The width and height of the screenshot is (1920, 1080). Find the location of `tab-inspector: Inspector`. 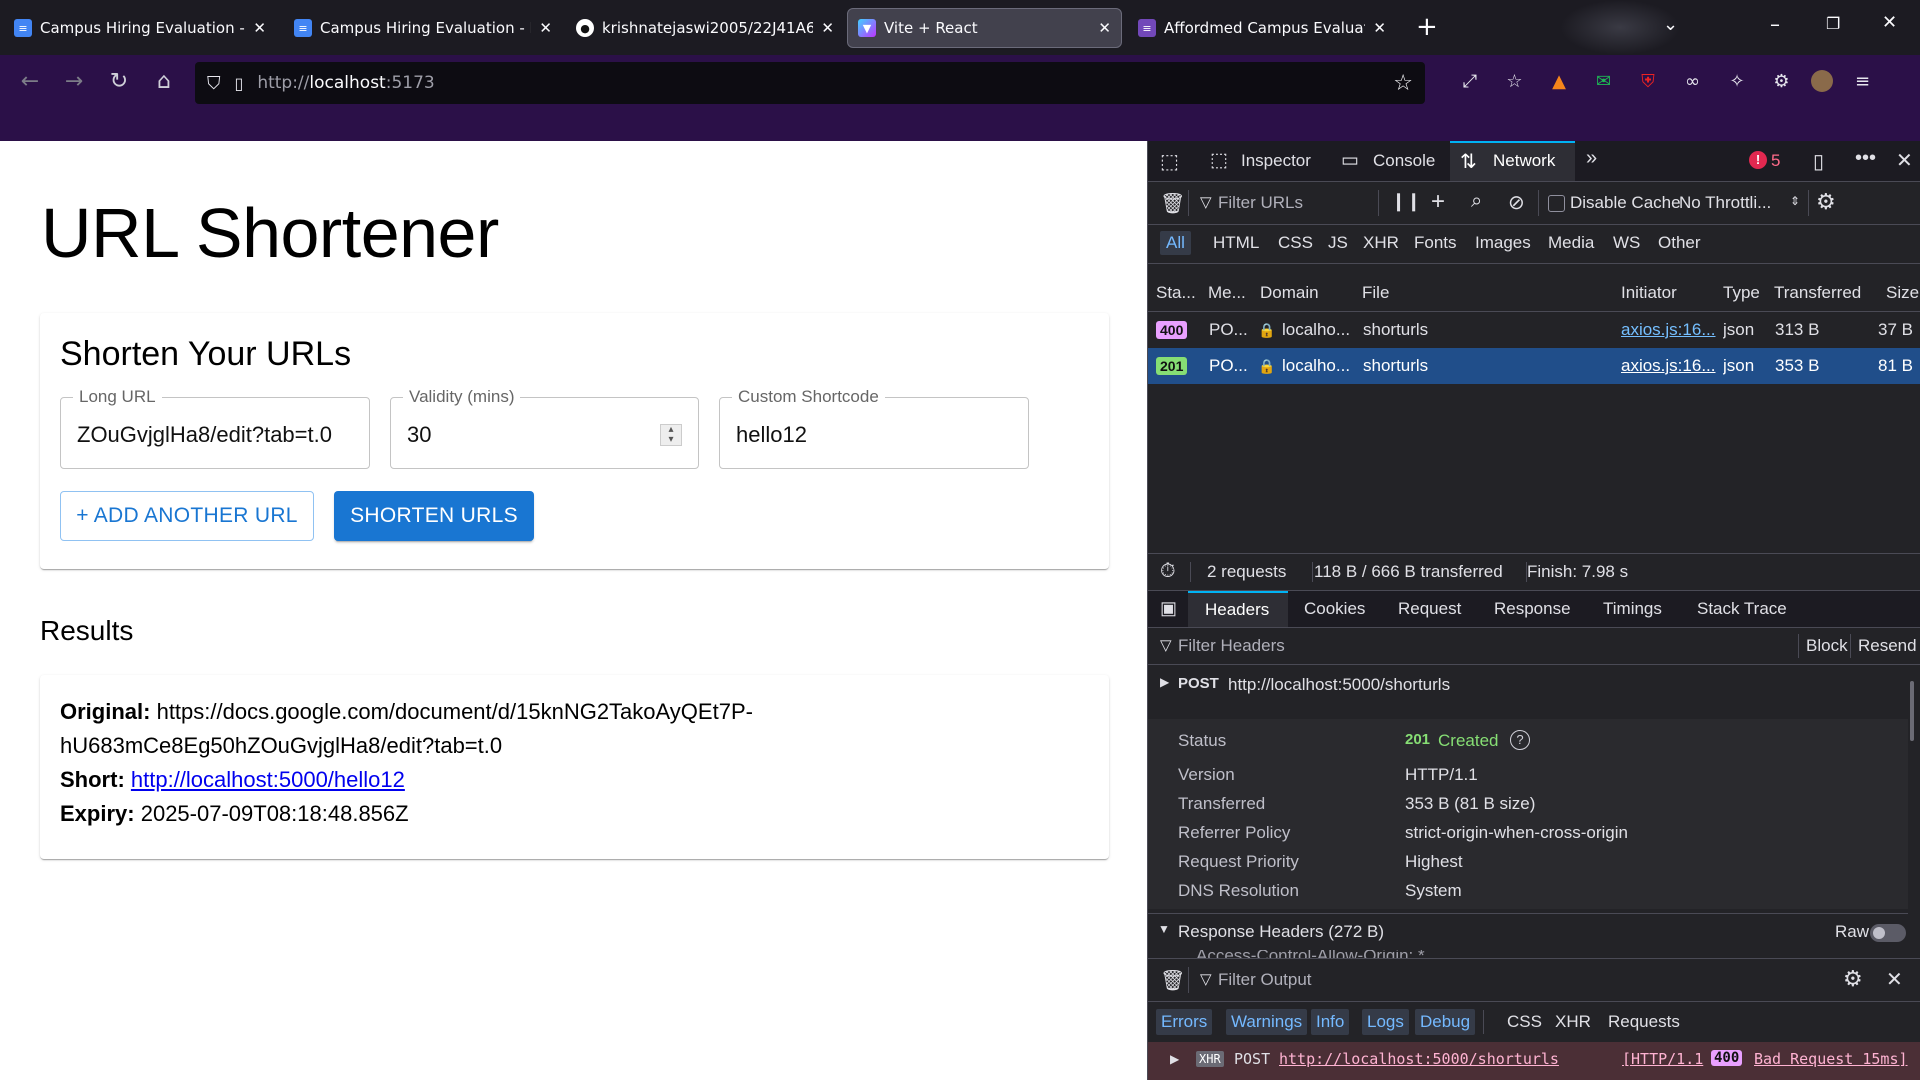

tab-inspector: Inspector is located at coordinates (1276, 161).